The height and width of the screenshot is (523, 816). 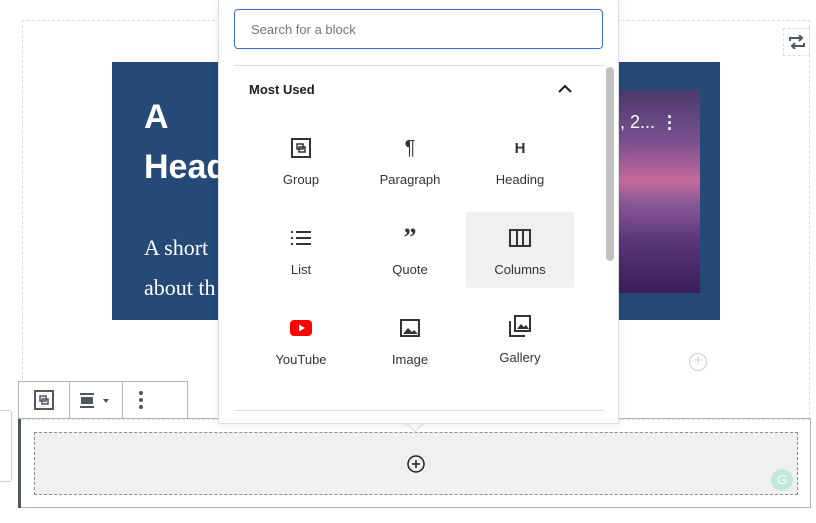 I want to click on more-options-button, so click(x=141, y=400).